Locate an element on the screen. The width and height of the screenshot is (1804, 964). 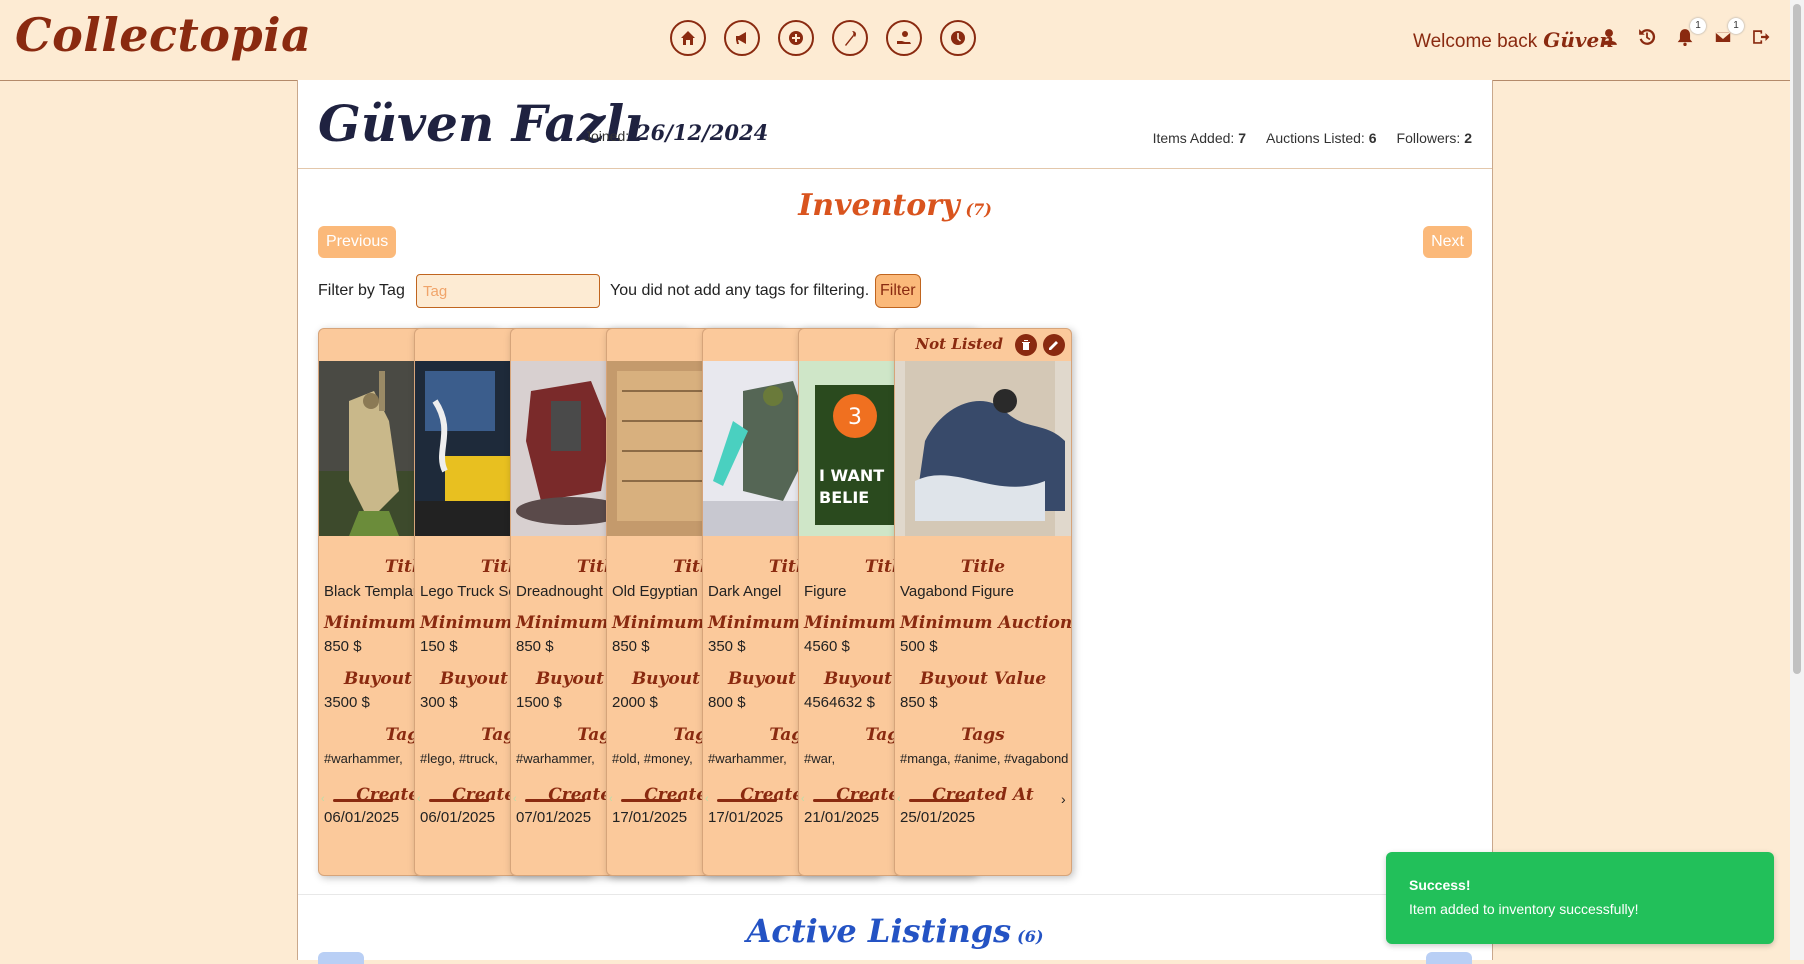
created-label: Created At is located at coordinates (983, 795).